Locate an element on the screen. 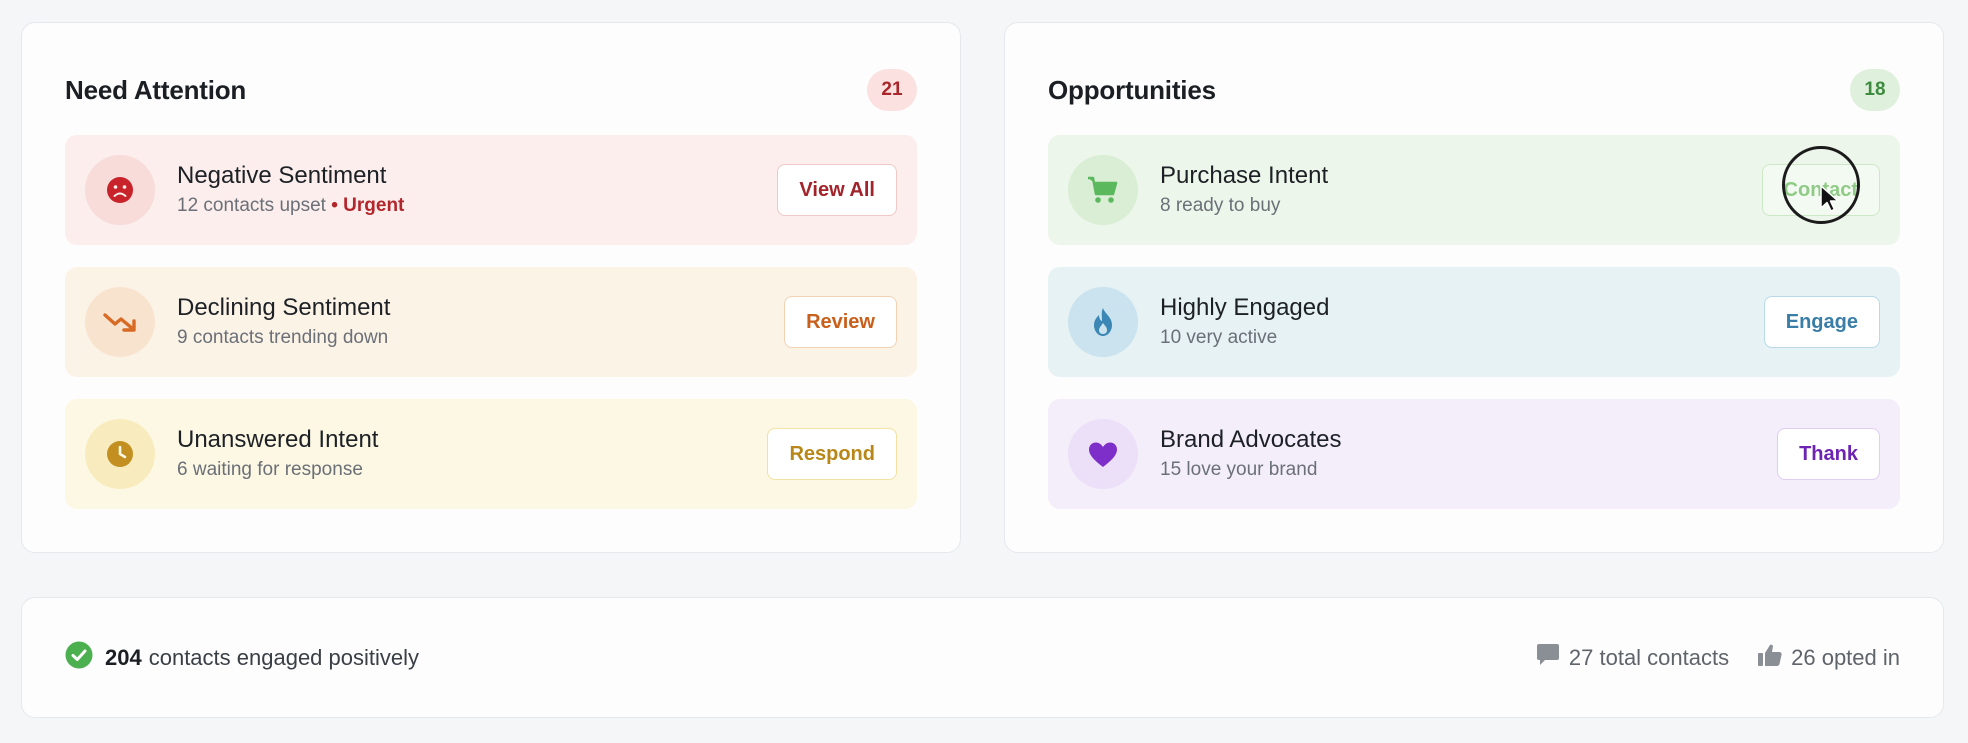 The image size is (1968, 743). brand-advocates-subtitle: 15 love your brand is located at coordinates (1239, 469).